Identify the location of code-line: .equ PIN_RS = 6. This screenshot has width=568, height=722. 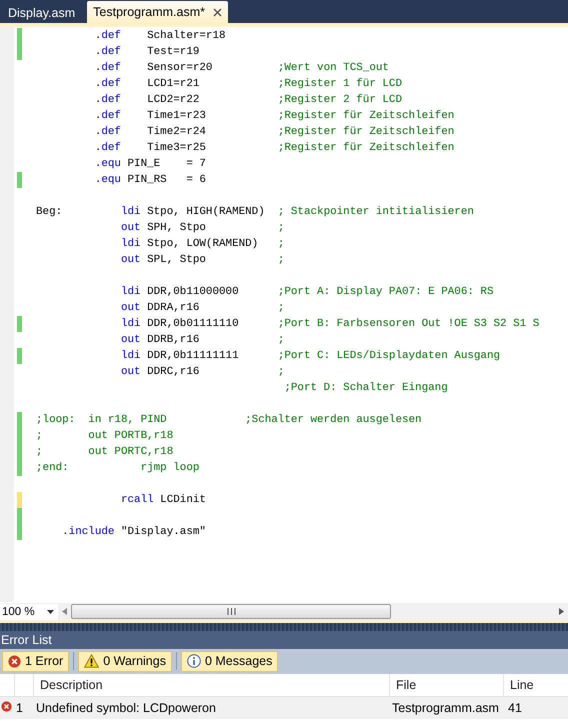
(150, 180).